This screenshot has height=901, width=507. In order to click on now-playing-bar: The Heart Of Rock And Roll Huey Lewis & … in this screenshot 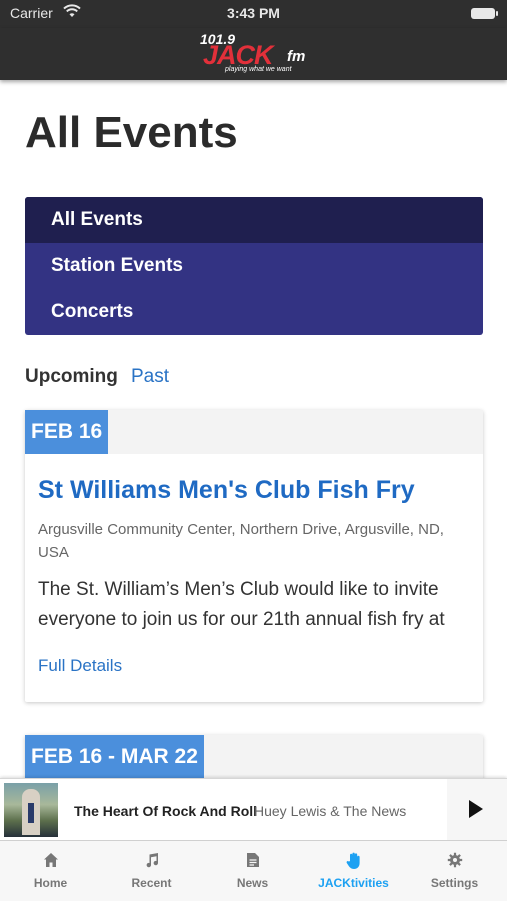, I will do `click(253, 809)`.